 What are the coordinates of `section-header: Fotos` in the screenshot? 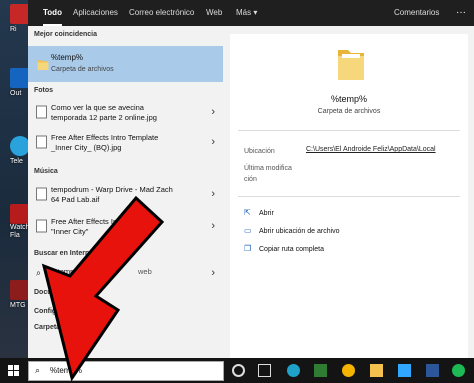 It's located at (44, 90).